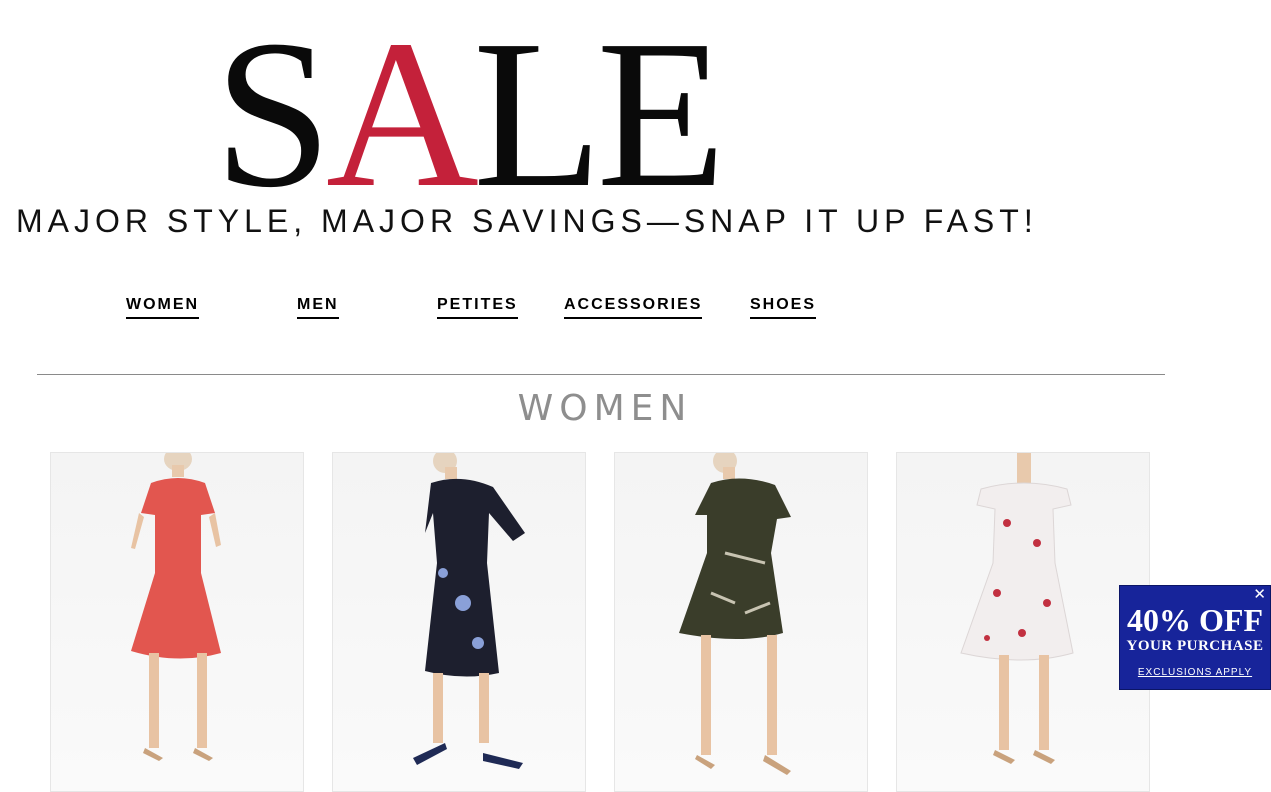  I want to click on category-nav: WOMEN MEN PETITES ACCESSORIES SHOES, so click(450, 311).